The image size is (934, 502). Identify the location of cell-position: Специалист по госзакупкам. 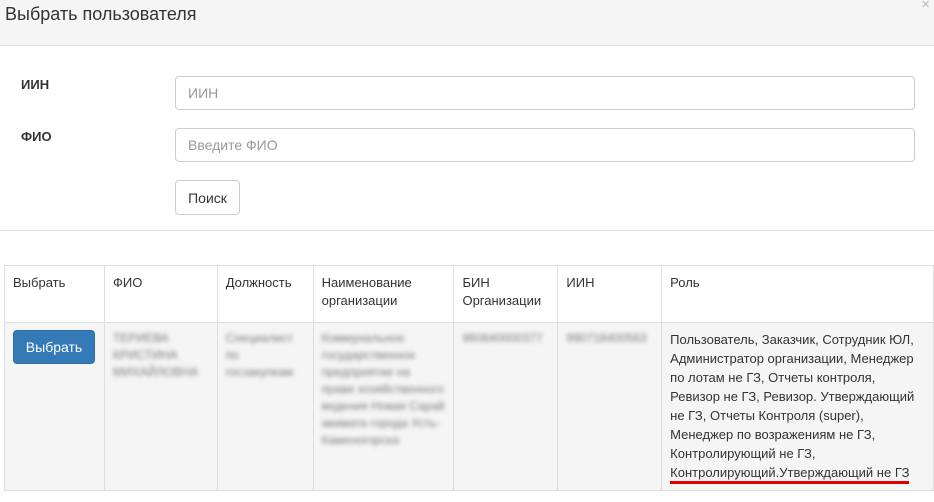
(265, 406).